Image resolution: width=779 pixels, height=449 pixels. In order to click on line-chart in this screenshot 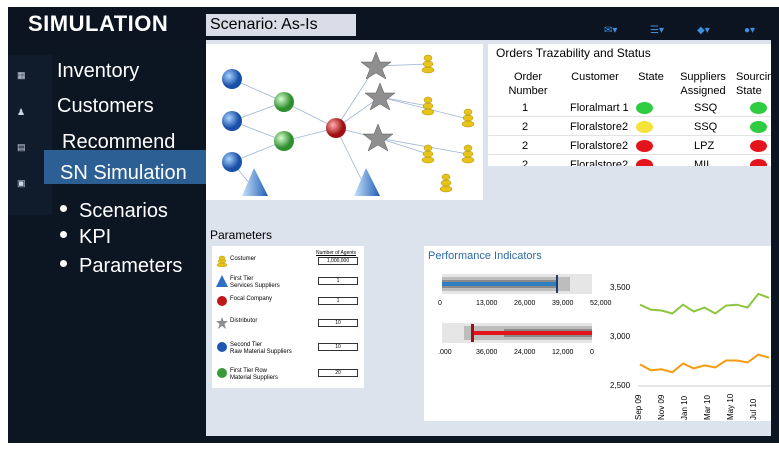, I will do `click(704, 339)`.